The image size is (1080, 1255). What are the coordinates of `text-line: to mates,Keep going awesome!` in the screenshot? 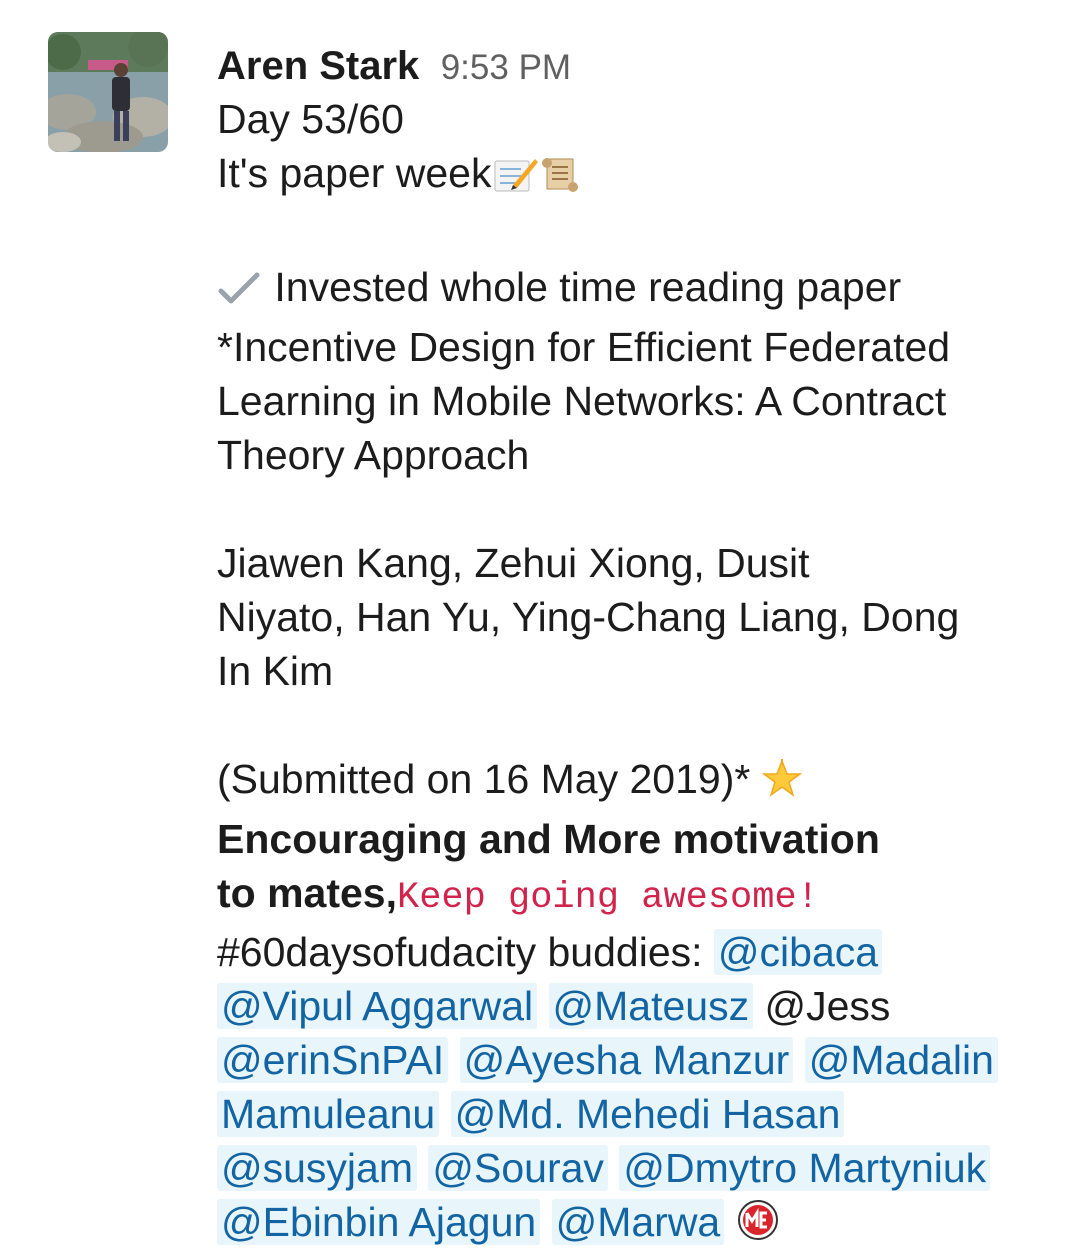 It's located at (632, 895).